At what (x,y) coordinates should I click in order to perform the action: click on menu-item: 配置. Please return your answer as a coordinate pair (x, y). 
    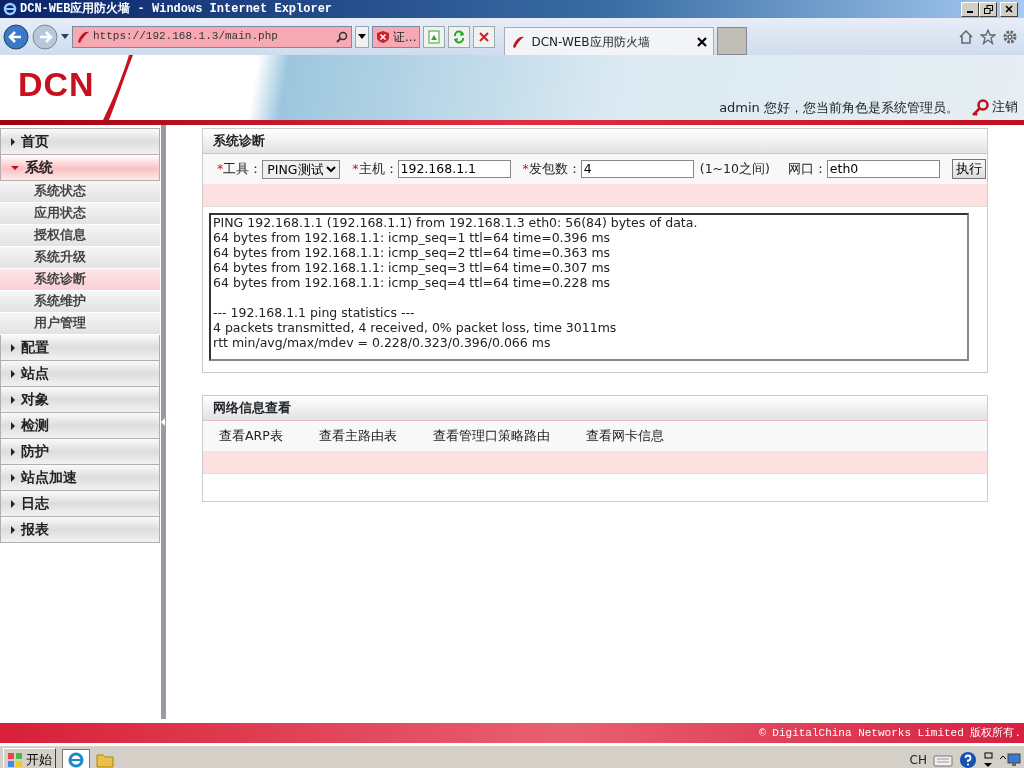
    Looking at the image, I should click on (80, 348).